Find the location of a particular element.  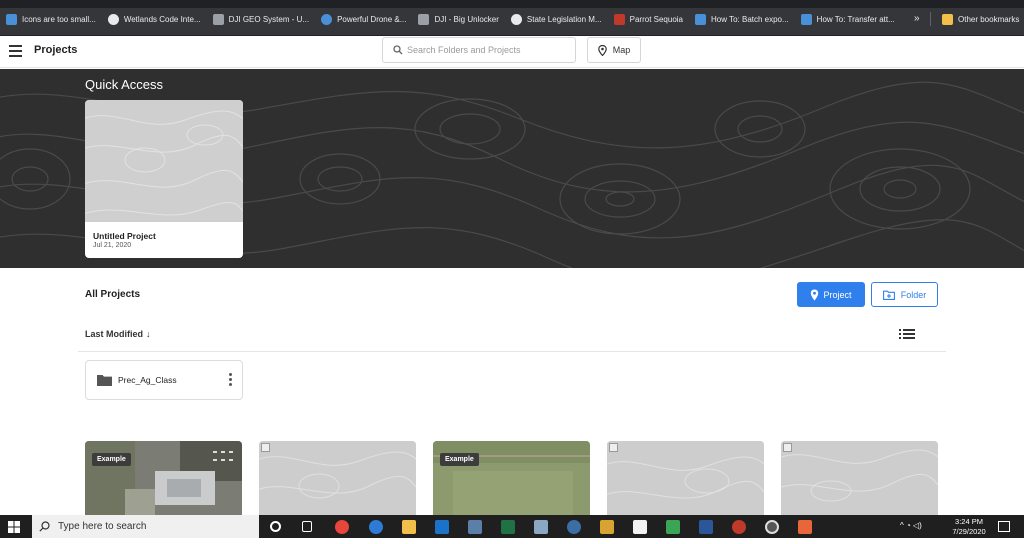

folder-card: Prec_Ag_Class is located at coordinates (164, 380).